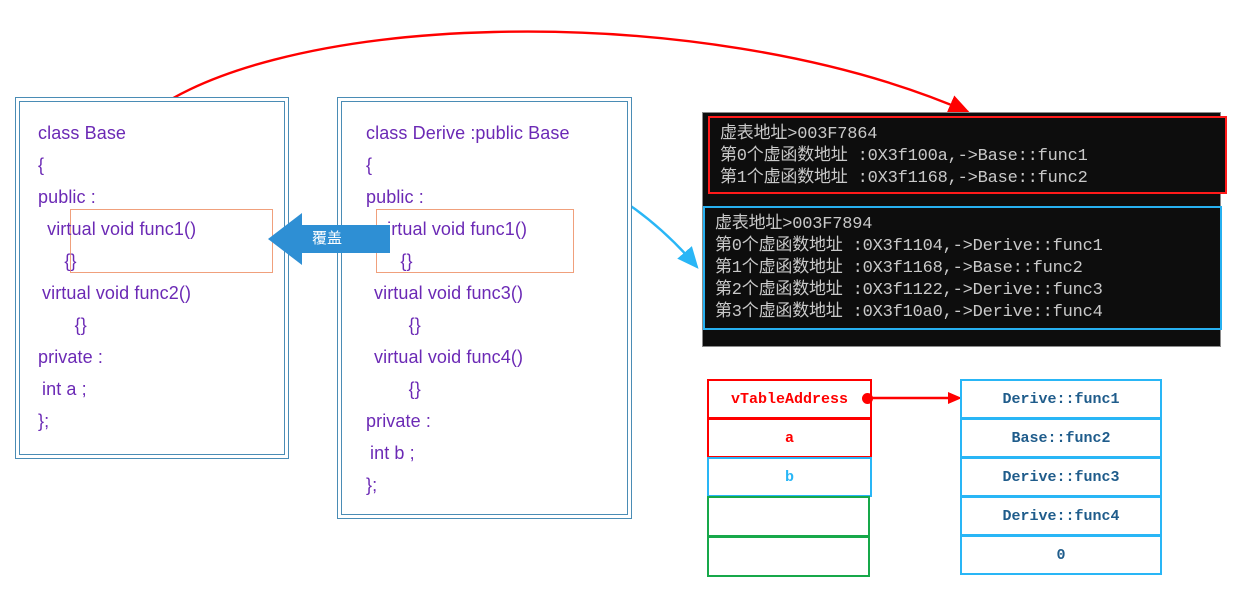 The width and height of the screenshot is (1237, 596). What do you see at coordinates (449, 357) in the screenshot?
I see `derive-code-line-7: virtual void func4()` at bounding box center [449, 357].